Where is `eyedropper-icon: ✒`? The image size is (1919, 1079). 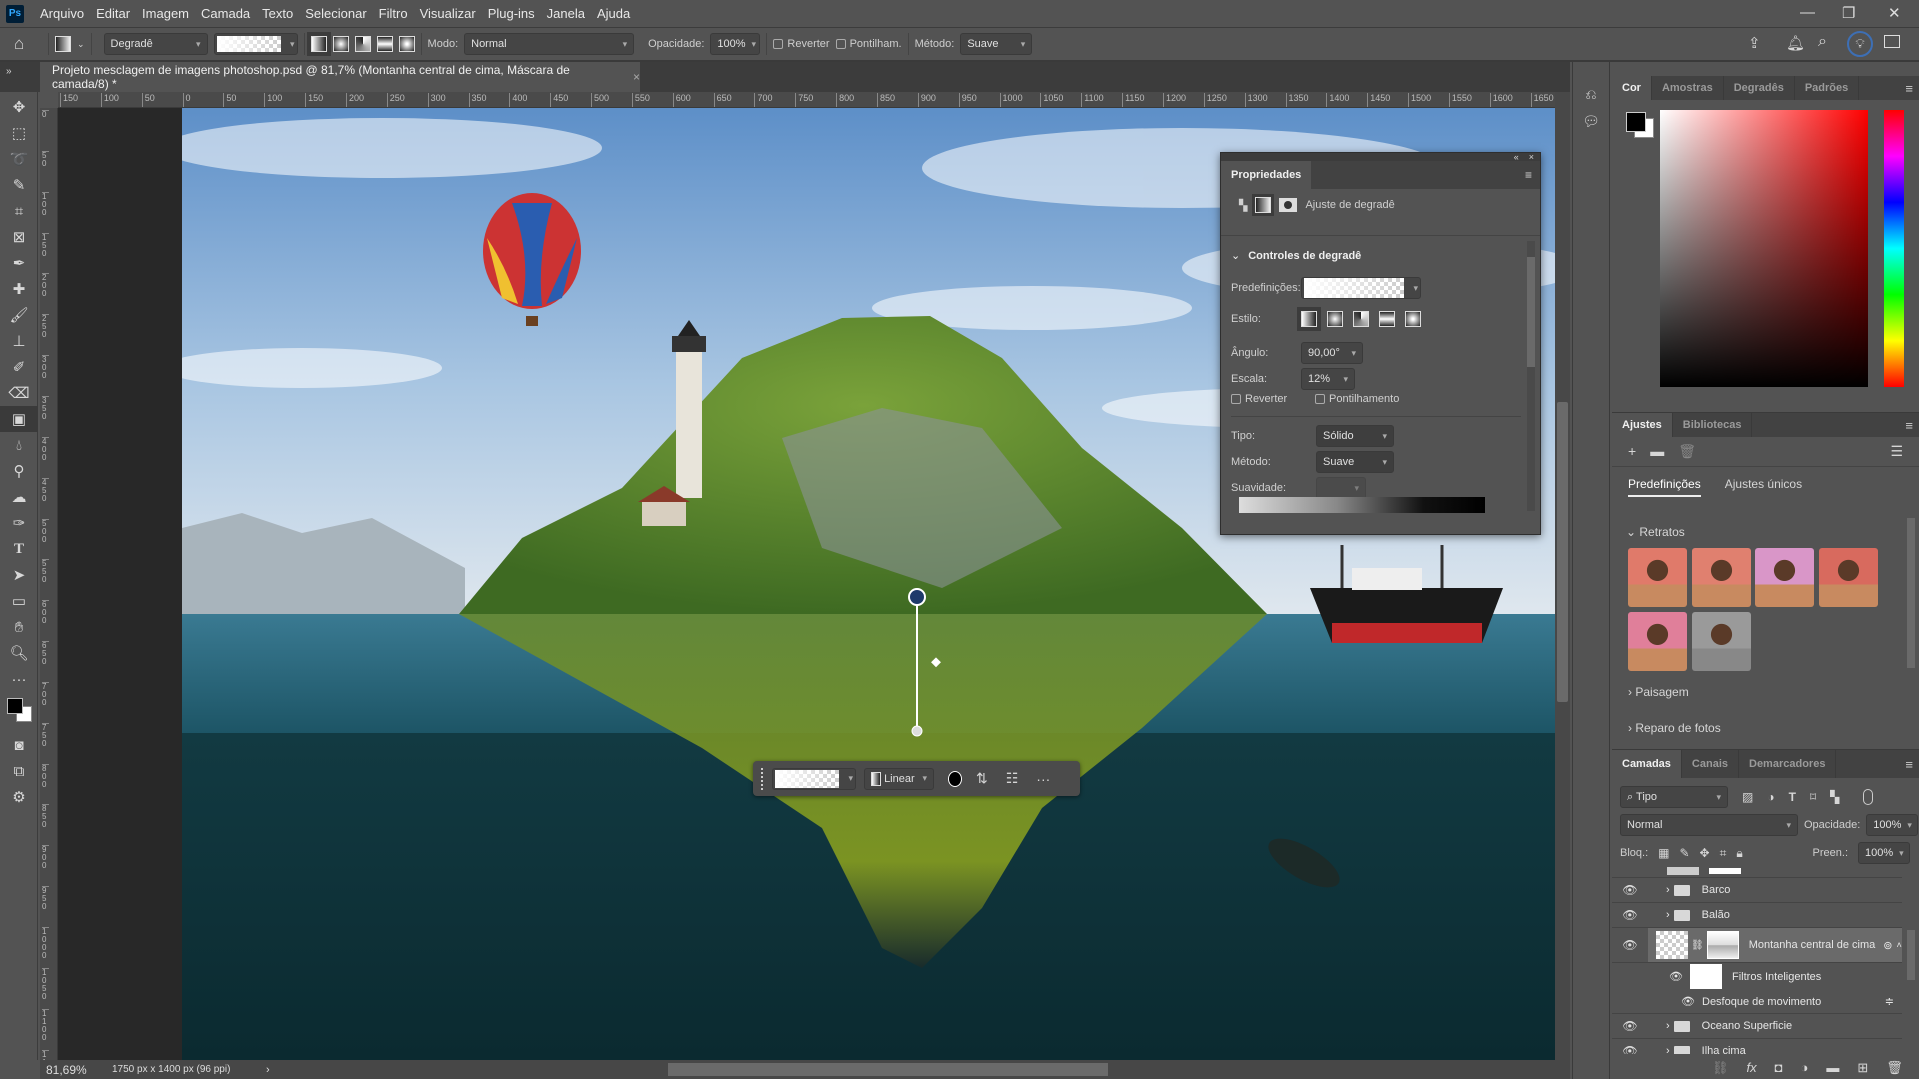
eyedropper-icon: ✒ is located at coordinates (19, 263).